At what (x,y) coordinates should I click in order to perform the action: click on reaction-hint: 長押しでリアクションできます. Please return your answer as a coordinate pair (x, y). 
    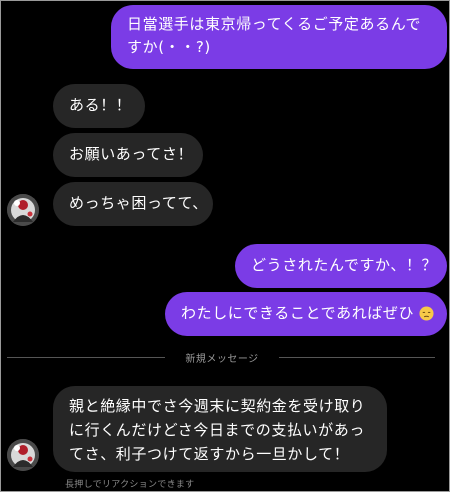
    Looking at the image, I should click on (130, 485).